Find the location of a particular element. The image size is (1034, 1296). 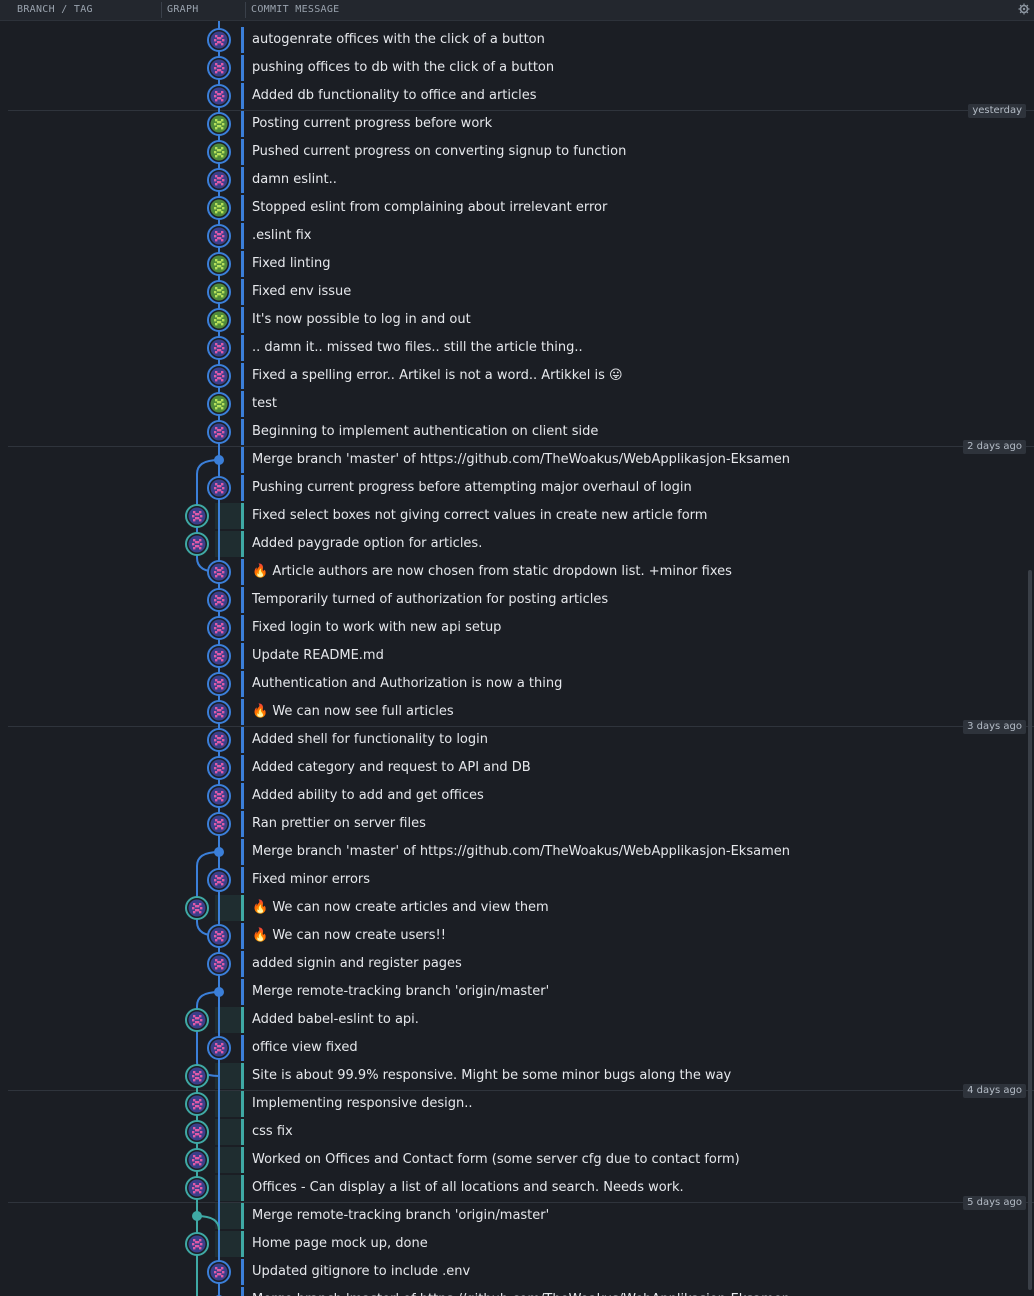

commit-message-column-header: COMMIT MESSAGE is located at coordinates (295, 10).